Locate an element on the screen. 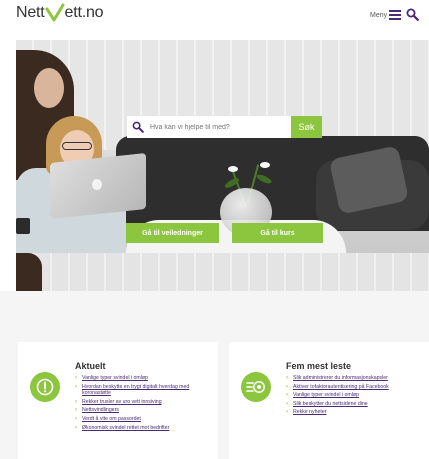 Image resolution: width=429 pixels, height=459 pixels. list-item: › Rekker trusler av uro vett innsiving is located at coordinates (145, 402).